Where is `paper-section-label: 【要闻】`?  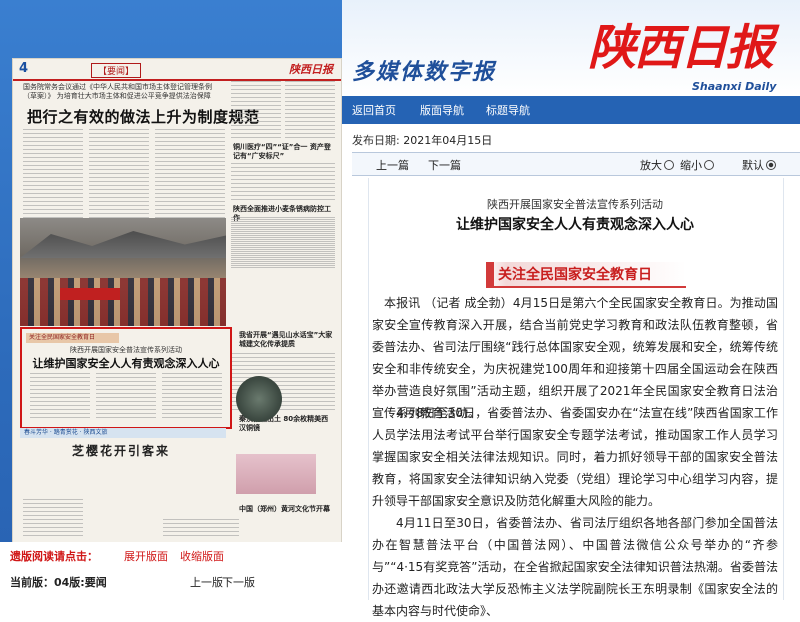
paper-section-label: 【要闻】 is located at coordinates (116, 70).